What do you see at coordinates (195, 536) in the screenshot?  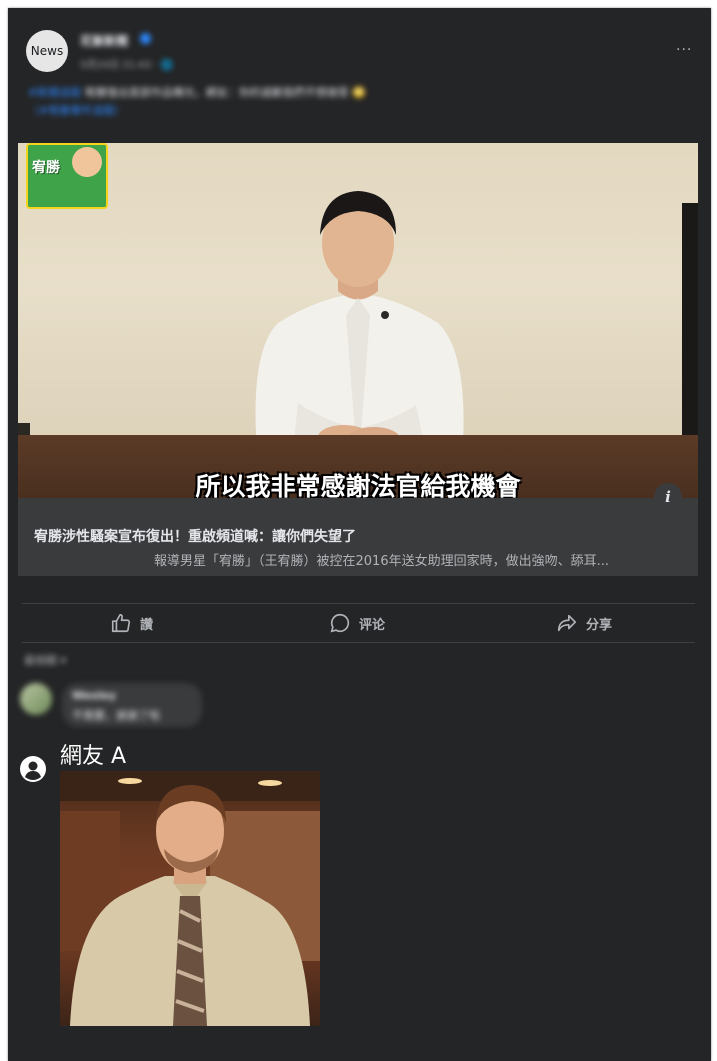 I see `link-preview-title: 宥勝涉性騷案宣布復出！重啟頻道喊：讓你們失望了` at bounding box center [195, 536].